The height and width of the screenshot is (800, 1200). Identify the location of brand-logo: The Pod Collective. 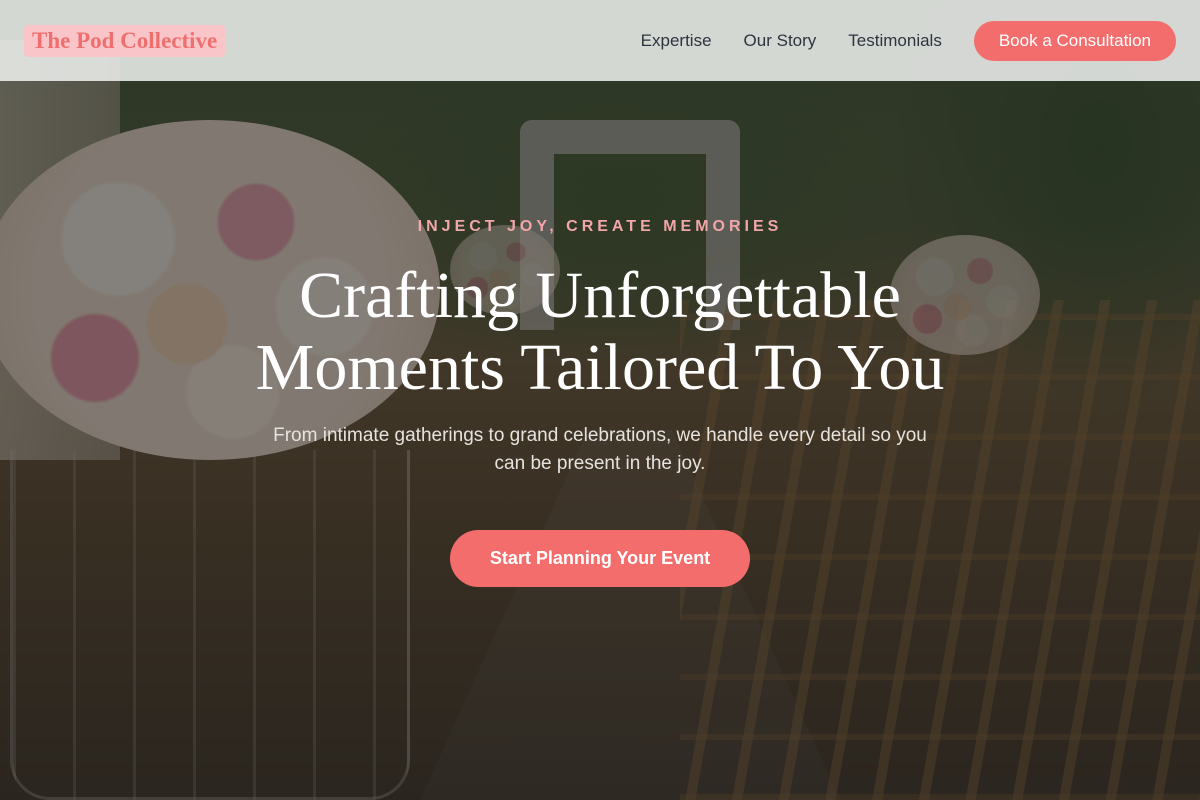
(125, 40).